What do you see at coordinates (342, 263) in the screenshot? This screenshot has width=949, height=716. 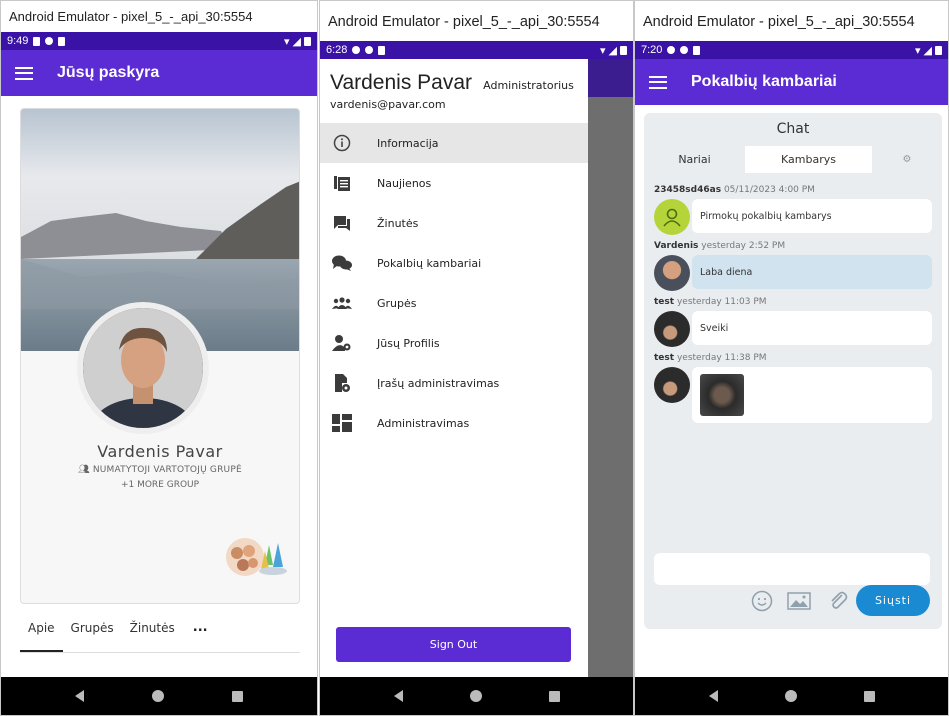 I see `chat-rooms-icon` at bounding box center [342, 263].